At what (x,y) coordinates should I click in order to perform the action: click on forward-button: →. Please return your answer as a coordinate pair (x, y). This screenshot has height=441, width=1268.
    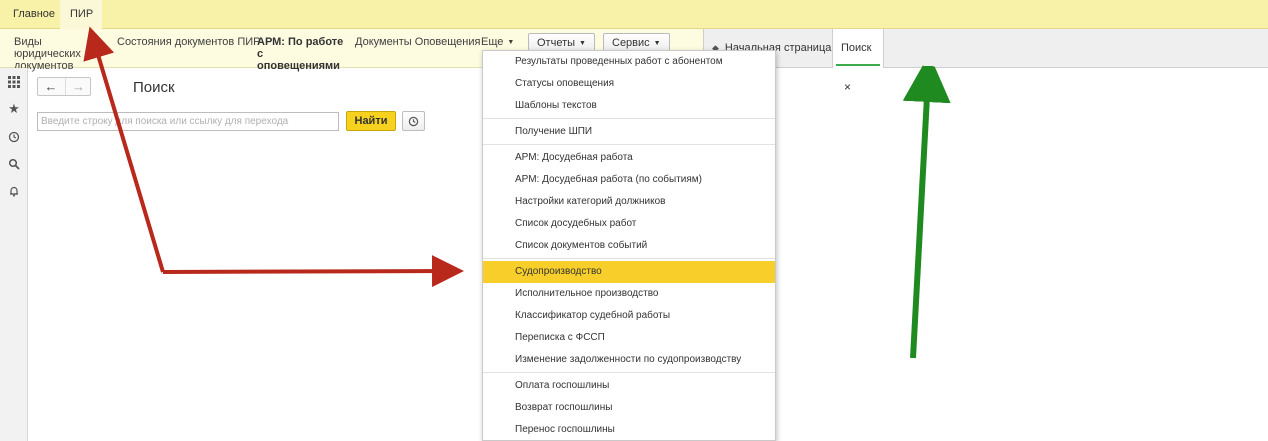
    Looking at the image, I should click on (78, 86).